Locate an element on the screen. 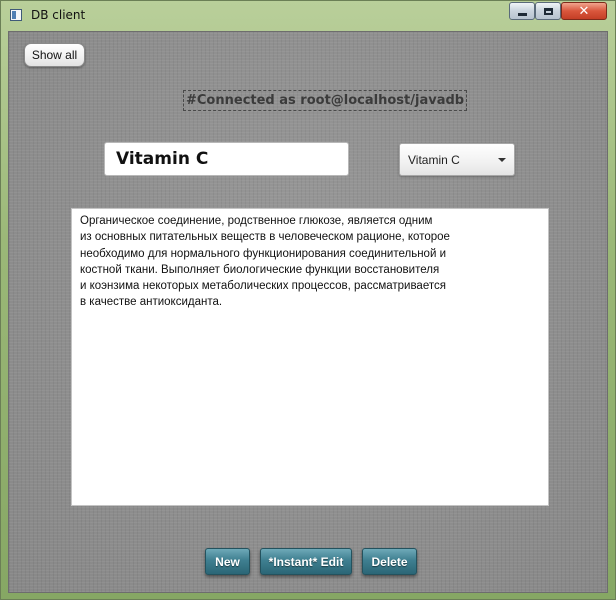  title-bar: DB client ✕ is located at coordinates (308, 16).